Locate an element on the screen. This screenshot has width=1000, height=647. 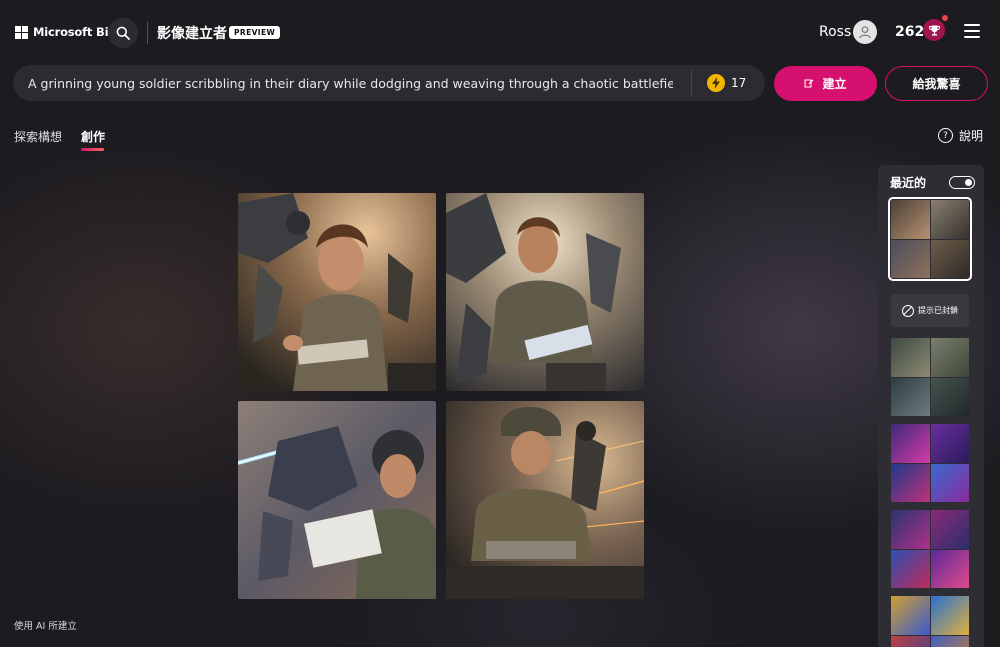
ai-created-note: 使用 AI 所建立 is located at coordinates (45, 626).